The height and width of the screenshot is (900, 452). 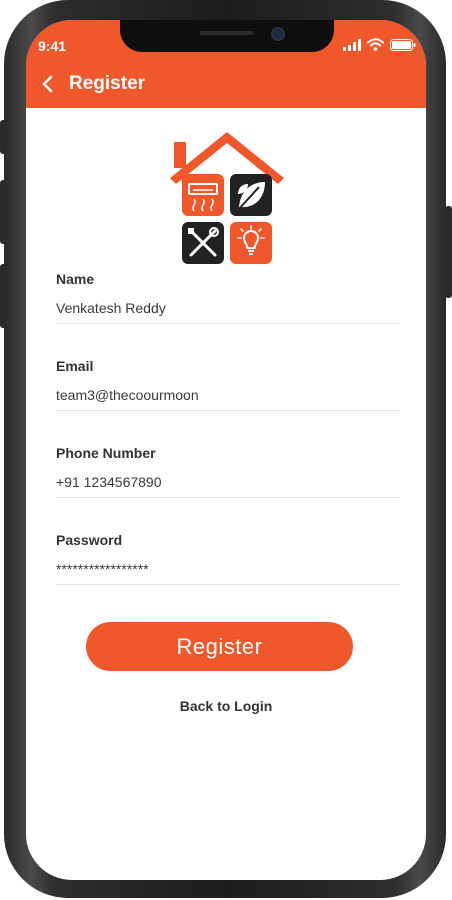 What do you see at coordinates (227, 36) in the screenshot?
I see `notch` at bounding box center [227, 36].